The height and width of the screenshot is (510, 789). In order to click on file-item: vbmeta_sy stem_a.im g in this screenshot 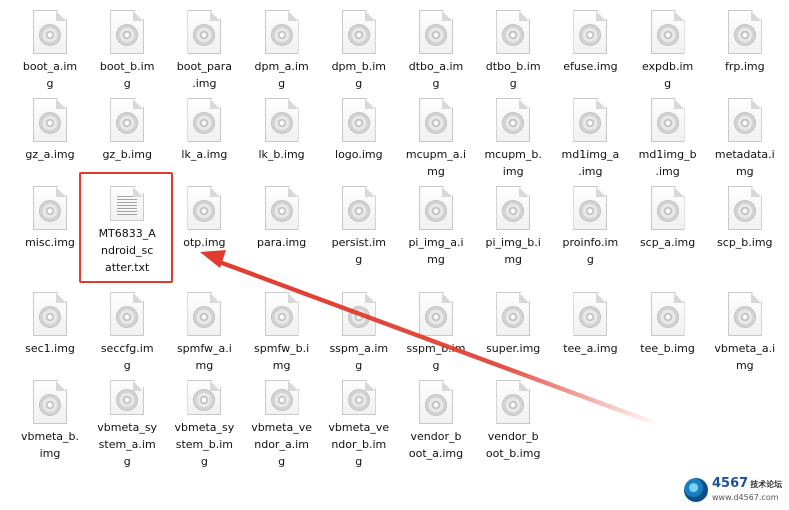, I will do `click(127, 420)`.